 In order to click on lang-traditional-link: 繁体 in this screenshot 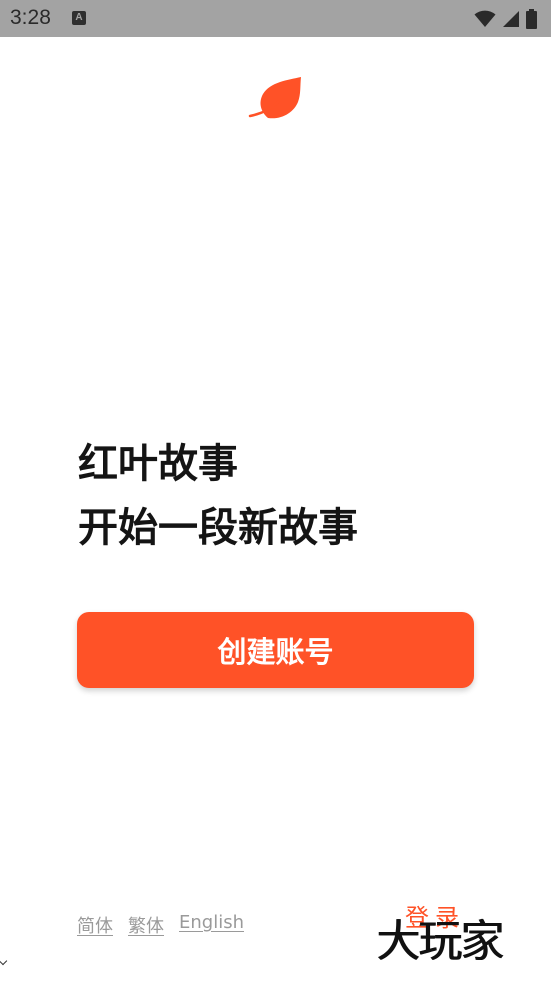, I will do `click(146, 925)`.